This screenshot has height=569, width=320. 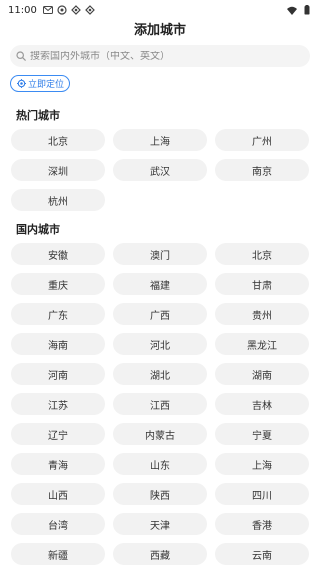 What do you see at coordinates (46, 85) in the screenshot?
I see `locate-now-label: 立即定位` at bounding box center [46, 85].